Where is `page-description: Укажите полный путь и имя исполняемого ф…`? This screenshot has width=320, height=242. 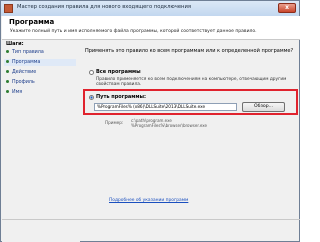 page-description: Укажите полный путь и имя исполняемого ф… is located at coordinates (133, 31).